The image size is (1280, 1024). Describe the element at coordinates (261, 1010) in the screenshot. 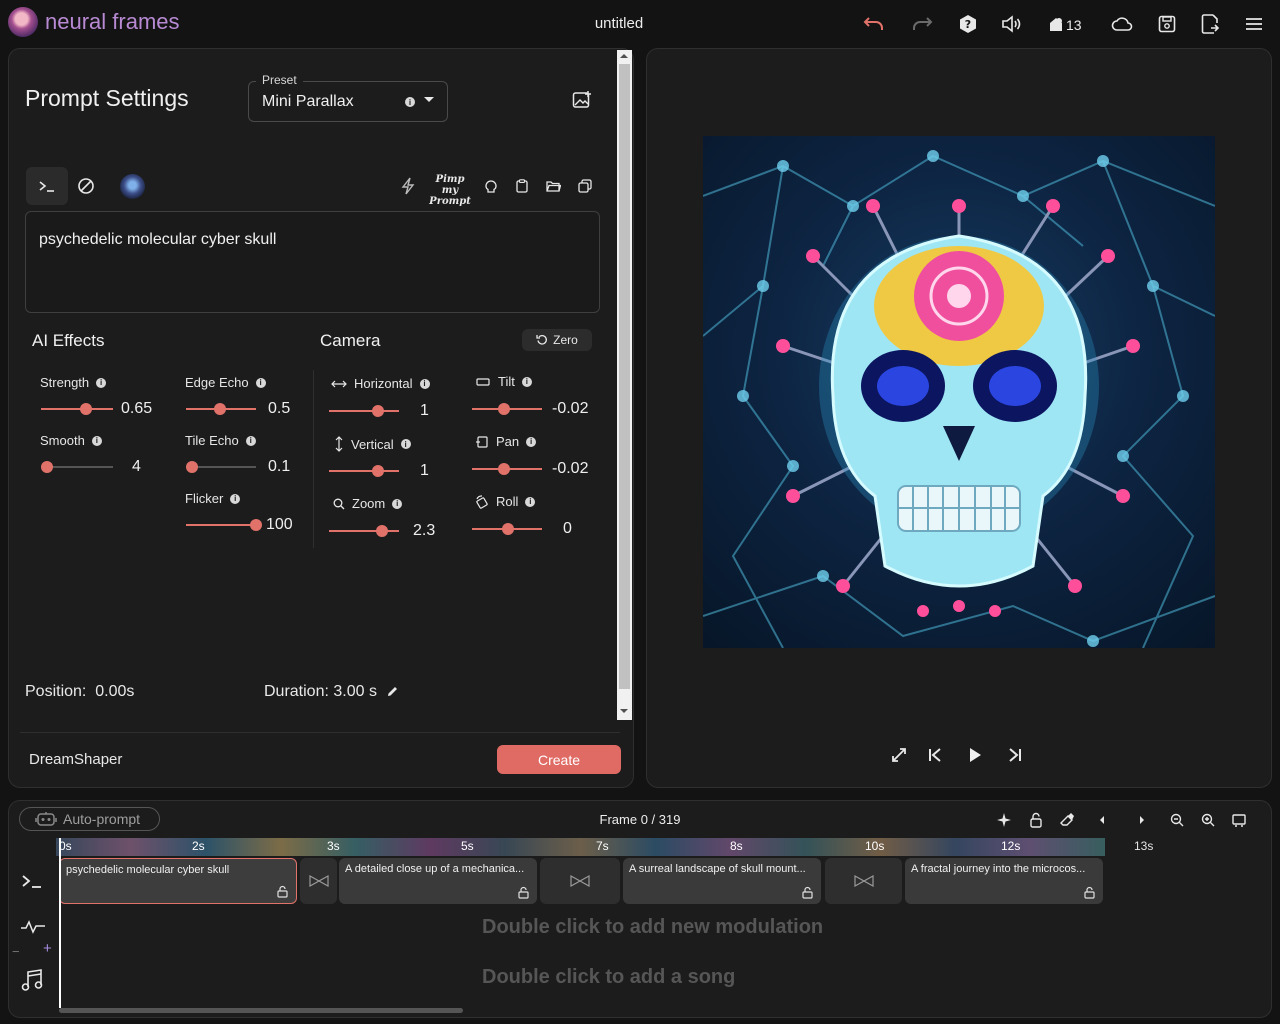

I see `timeline-scrollbar` at that location.